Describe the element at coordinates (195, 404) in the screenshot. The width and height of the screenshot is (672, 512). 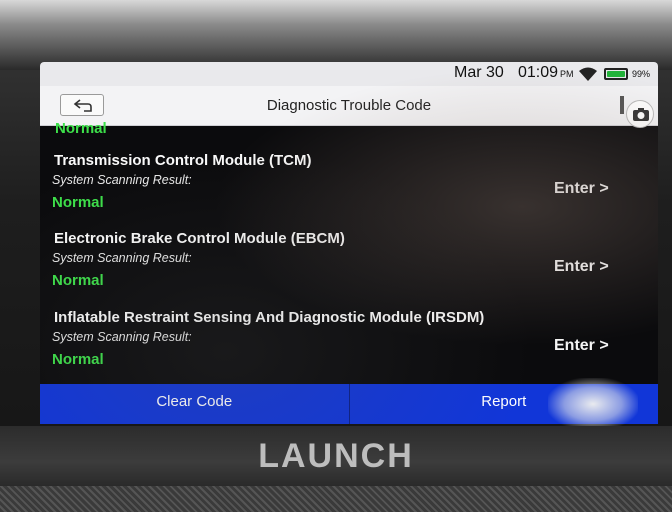
I see `clear-code-button: Clear Code` at that location.